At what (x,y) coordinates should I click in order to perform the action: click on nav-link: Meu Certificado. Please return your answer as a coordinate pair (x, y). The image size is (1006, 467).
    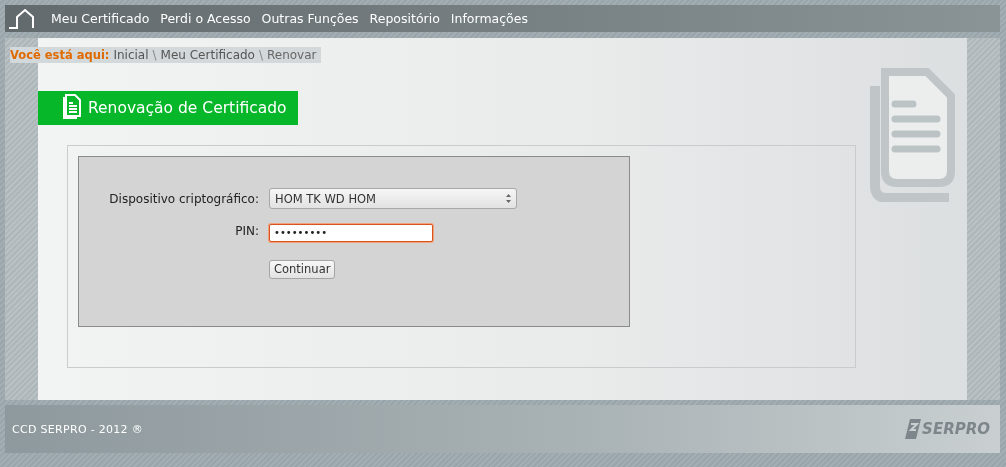
    Looking at the image, I should click on (100, 18).